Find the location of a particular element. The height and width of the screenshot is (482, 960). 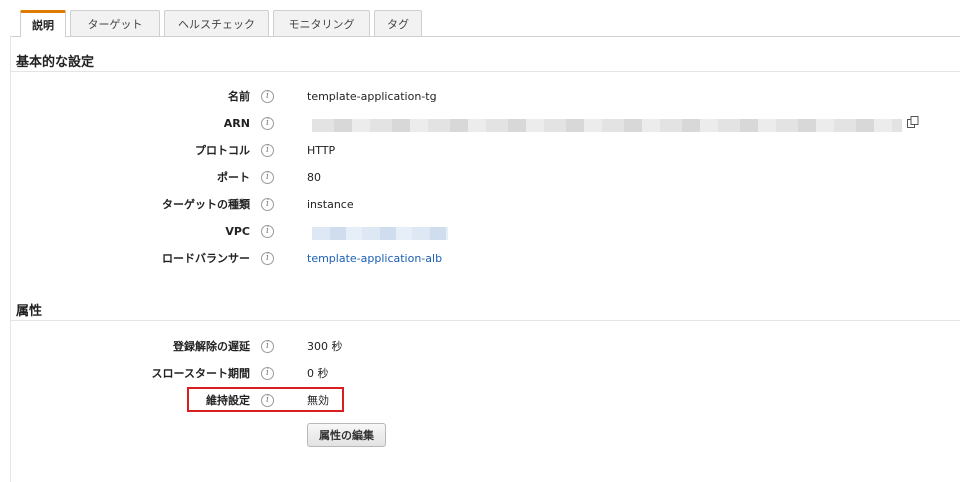

protocol-label: プロトコル is located at coordinates (222, 150).